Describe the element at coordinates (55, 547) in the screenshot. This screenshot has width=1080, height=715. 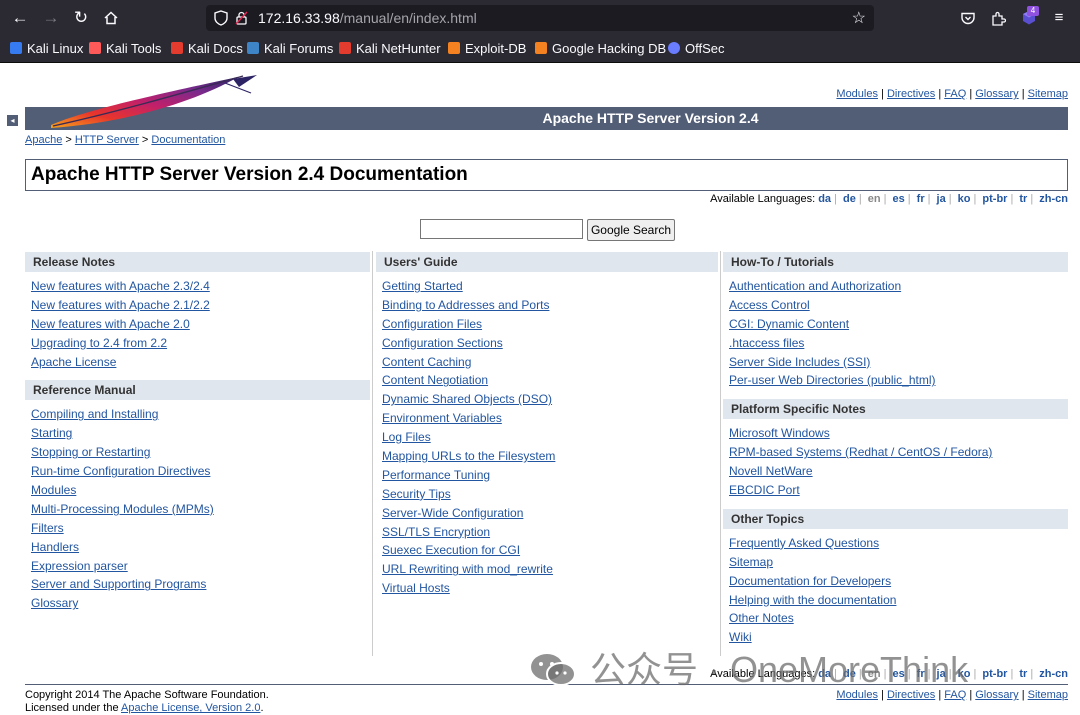
I see `doc-link: Handlers` at that location.